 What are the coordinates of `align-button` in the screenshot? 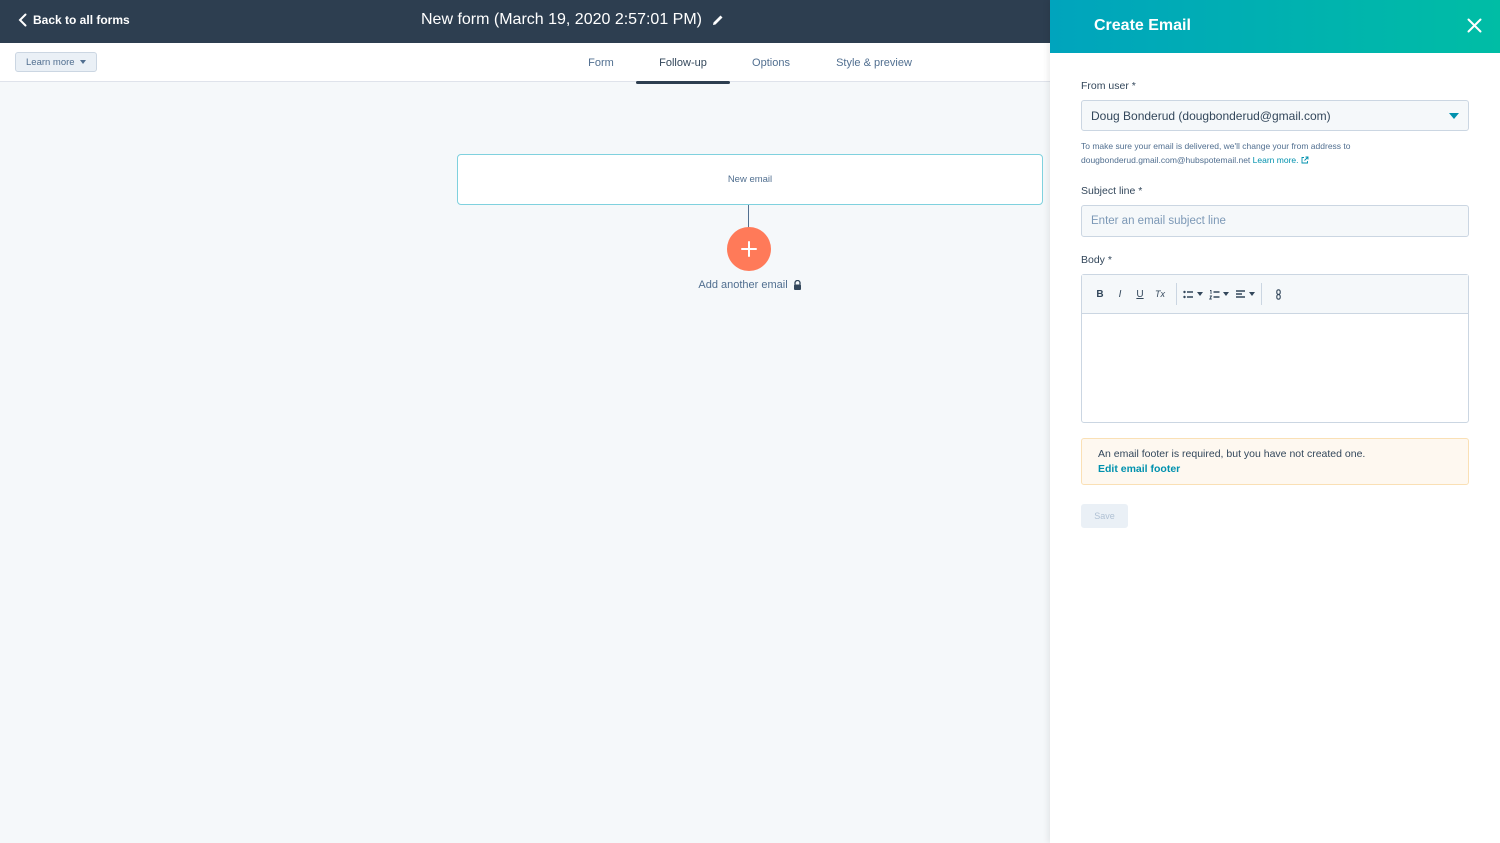 It's located at (1245, 294).